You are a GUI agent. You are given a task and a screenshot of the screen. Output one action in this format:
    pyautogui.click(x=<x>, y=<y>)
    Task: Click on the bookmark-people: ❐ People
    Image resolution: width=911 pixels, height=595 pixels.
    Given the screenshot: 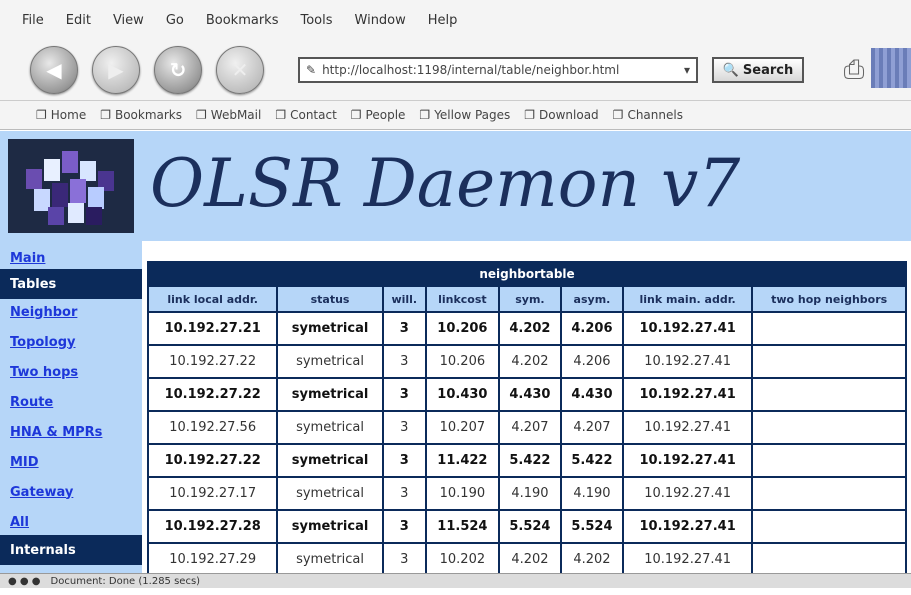 What is the action you would take?
    pyautogui.click(x=378, y=115)
    